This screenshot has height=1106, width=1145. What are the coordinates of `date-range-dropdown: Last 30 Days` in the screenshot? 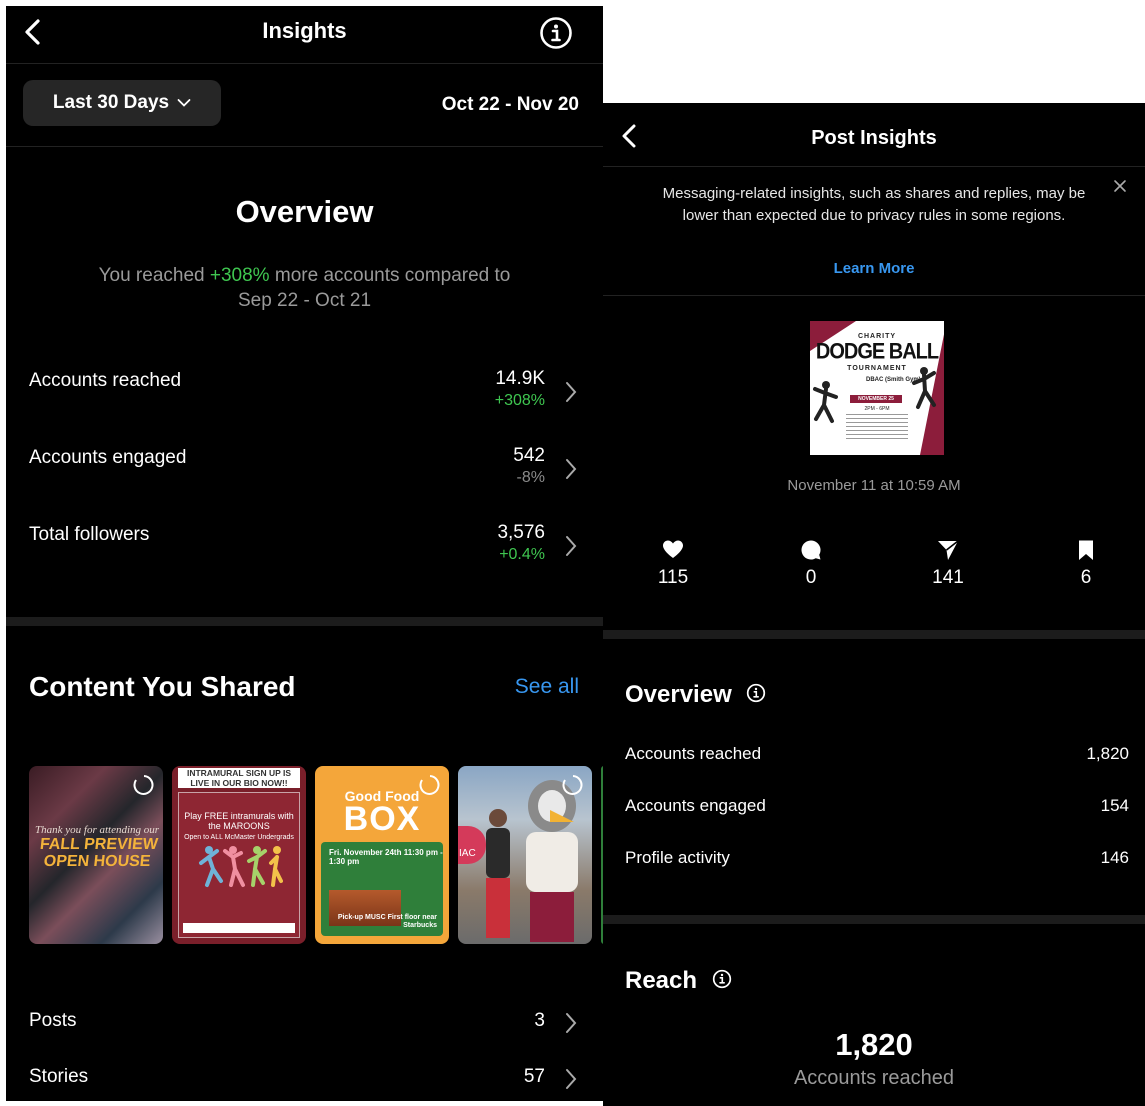 It's located at (122, 103).